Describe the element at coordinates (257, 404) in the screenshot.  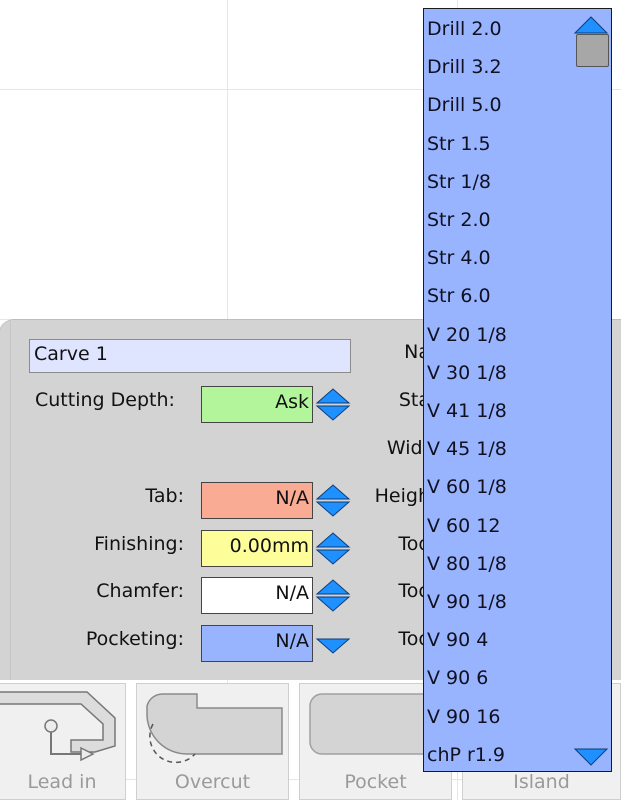
I see `cutting-depth-value: Ask` at that location.